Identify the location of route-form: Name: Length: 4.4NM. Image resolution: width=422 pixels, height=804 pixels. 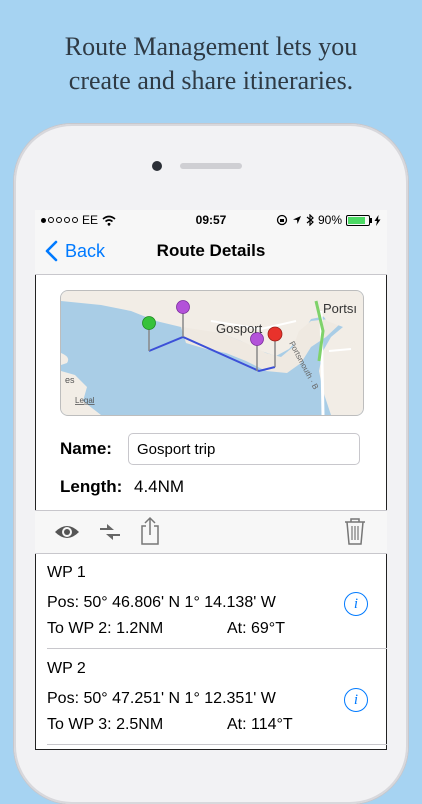
(212, 468).